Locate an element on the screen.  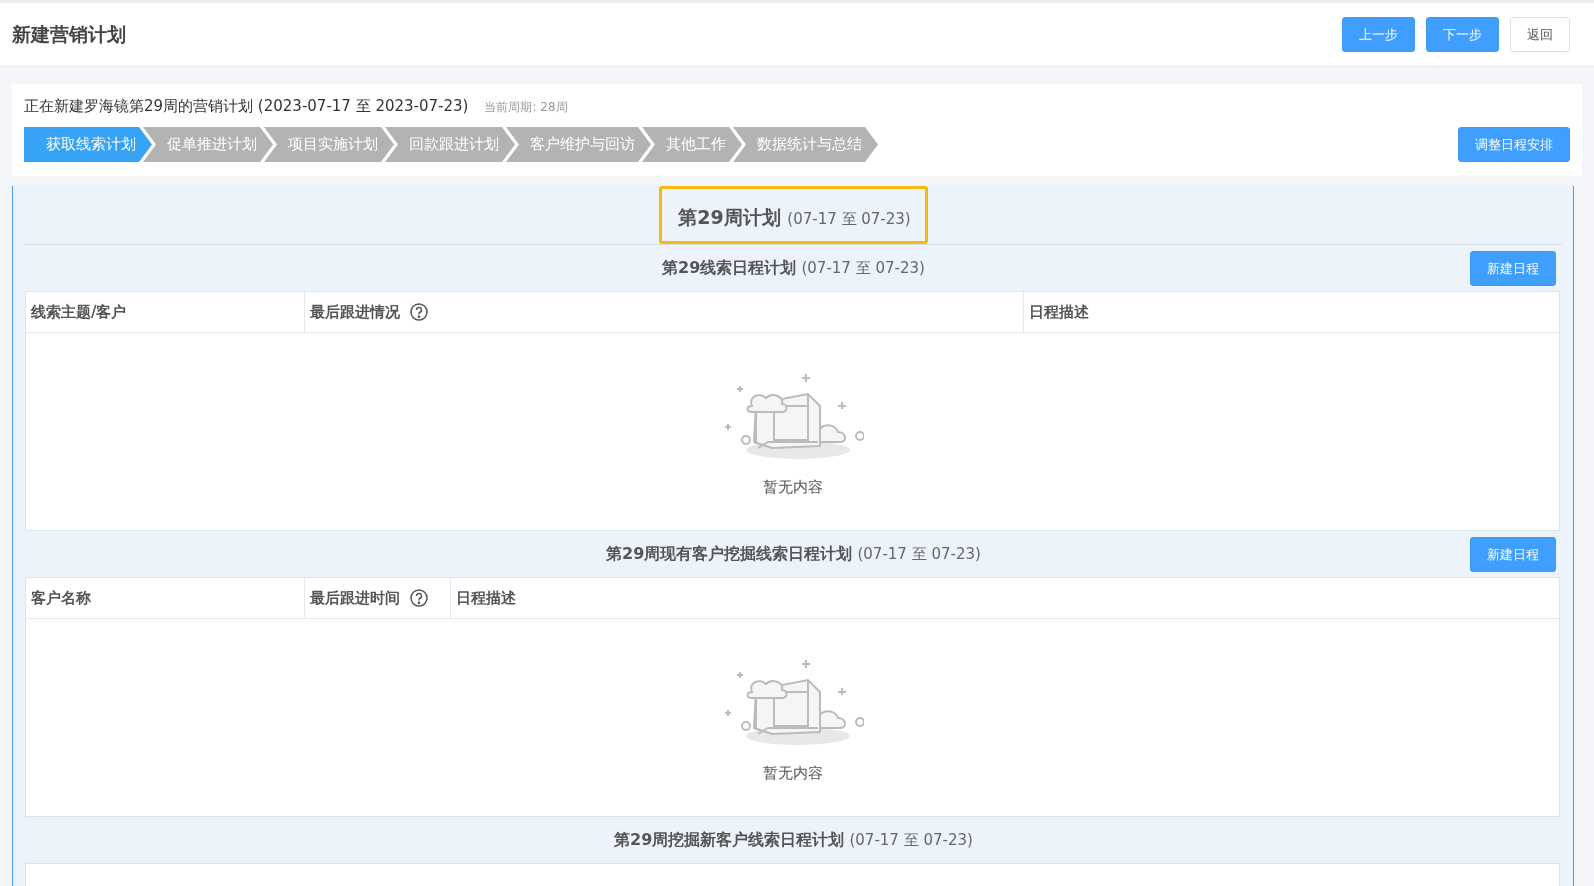
column-label: 最后跟进时间 is located at coordinates (355, 598).